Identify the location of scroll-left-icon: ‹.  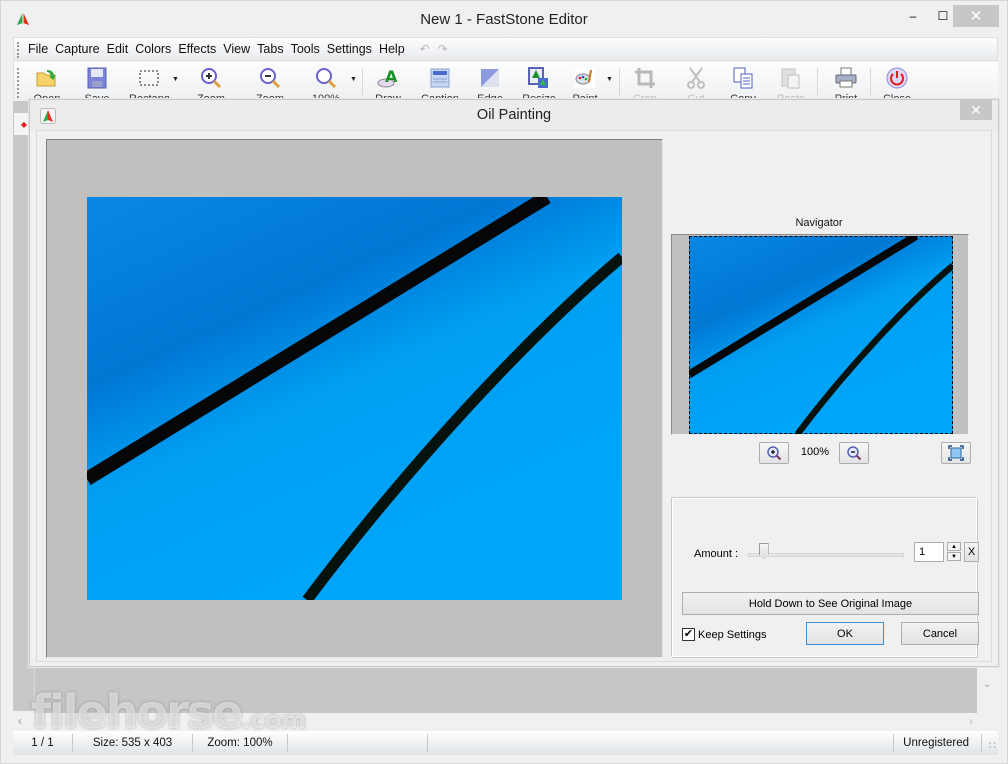
(20, 721).